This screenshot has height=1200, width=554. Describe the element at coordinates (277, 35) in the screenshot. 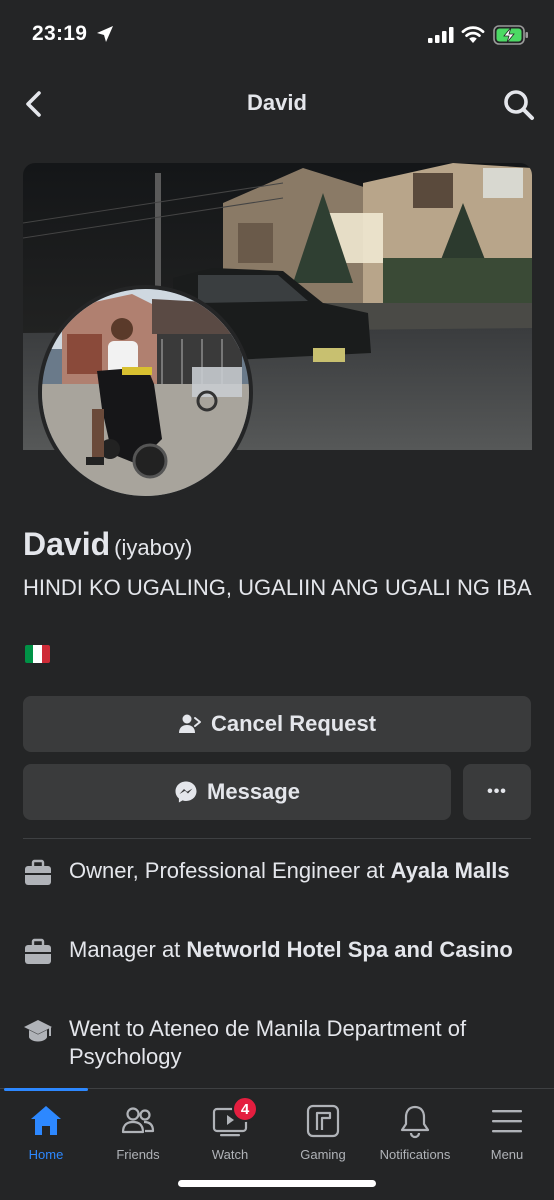

I see `status-bar: 23:19` at that location.